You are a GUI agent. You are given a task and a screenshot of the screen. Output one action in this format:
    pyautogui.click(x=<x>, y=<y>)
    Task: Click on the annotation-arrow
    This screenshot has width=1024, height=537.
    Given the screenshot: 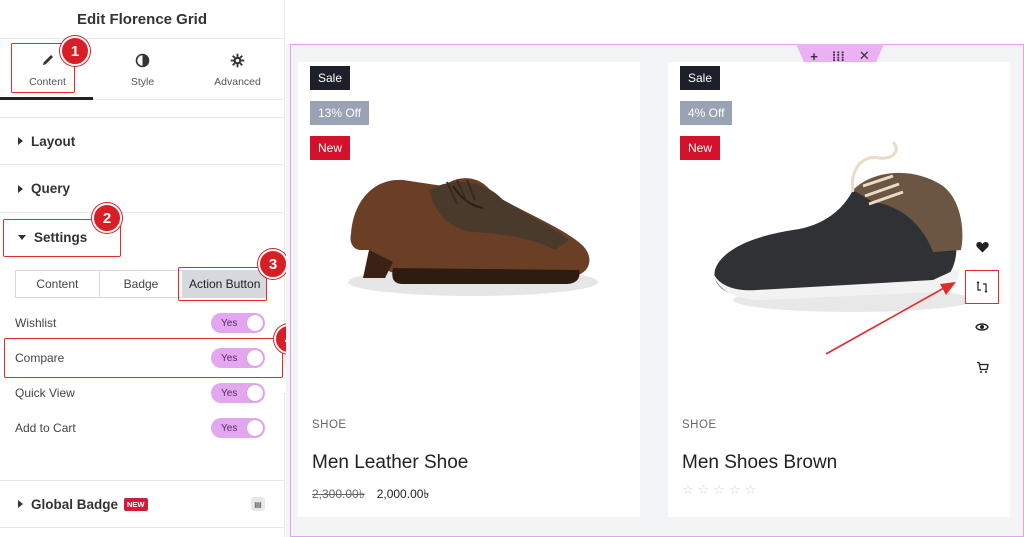 What is the action you would take?
    pyautogui.click(x=890, y=318)
    